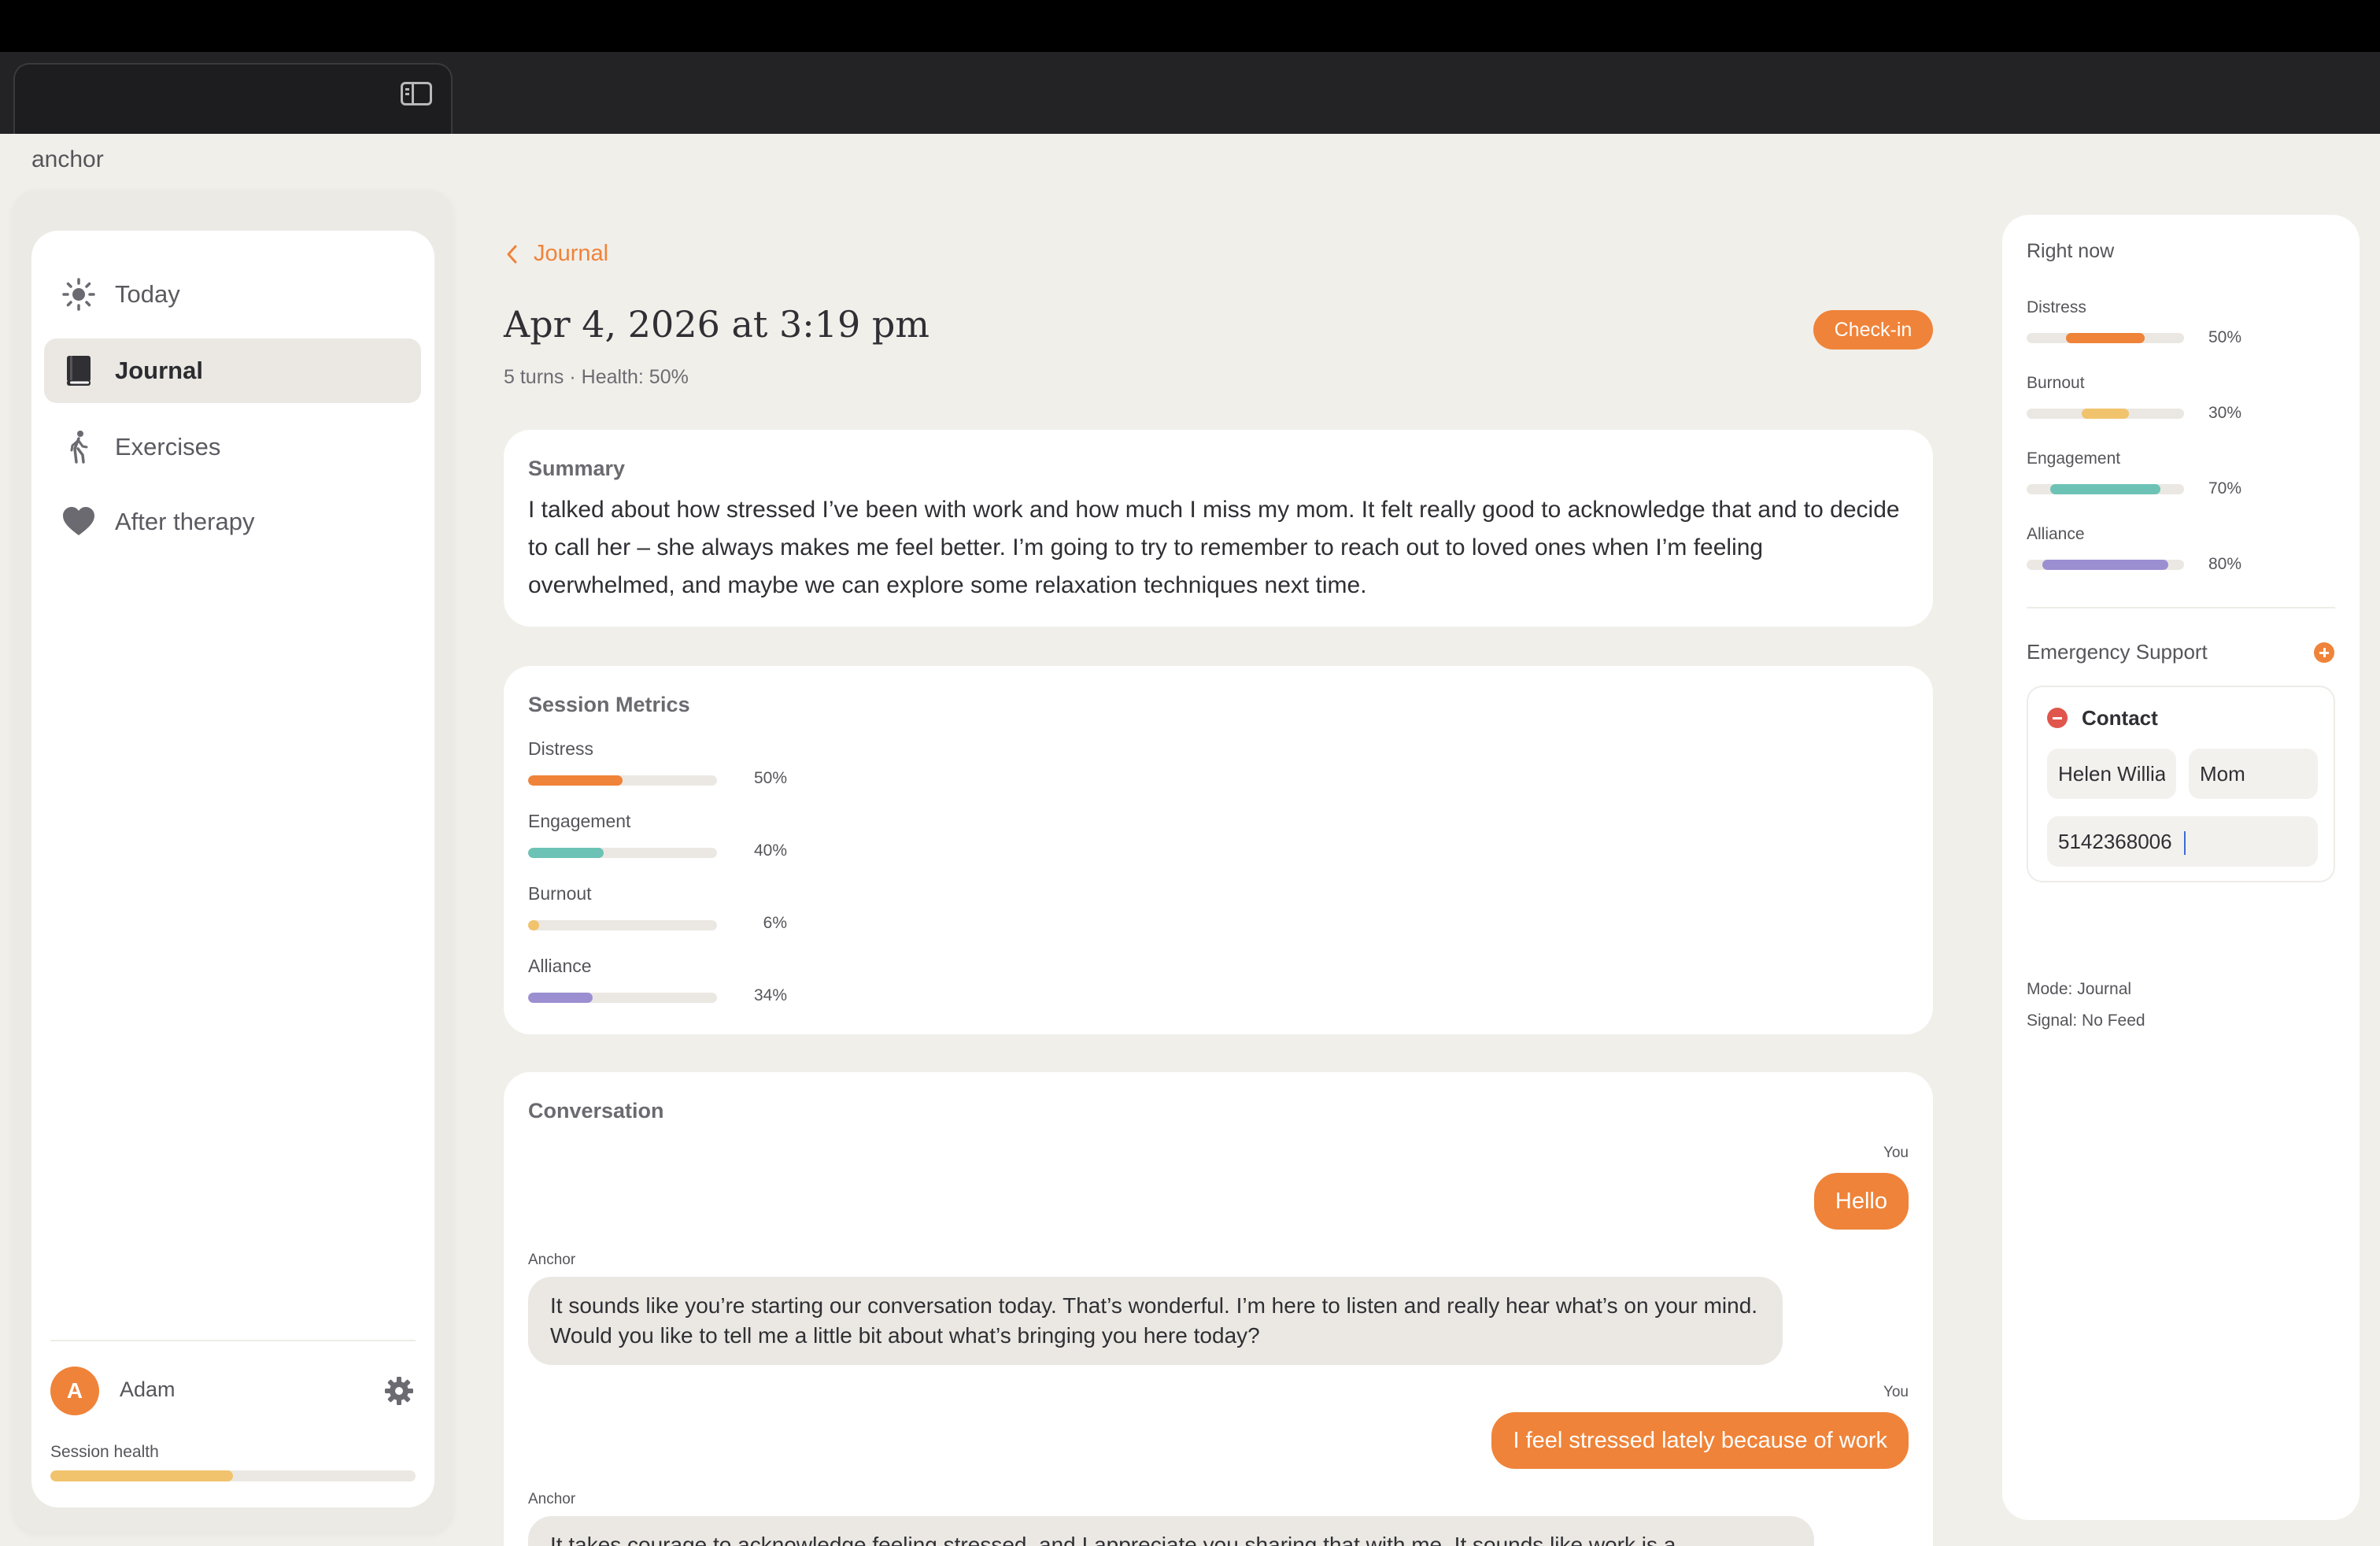 The width and height of the screenshot is (2380, 1546). I want to click on metric-value: 6%, so click(775, 923).